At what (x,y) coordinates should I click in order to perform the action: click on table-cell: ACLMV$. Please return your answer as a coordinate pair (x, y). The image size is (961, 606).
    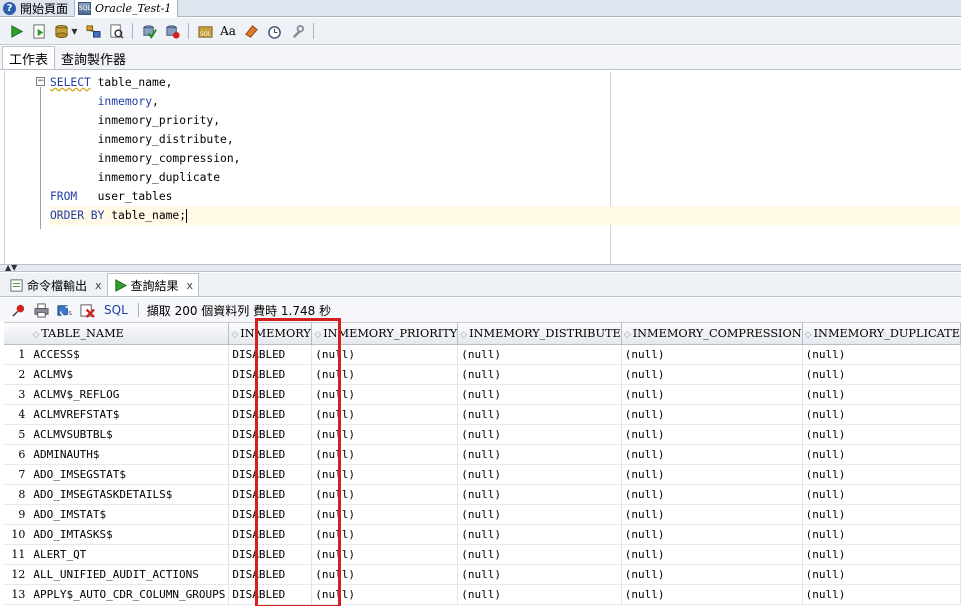
    Looking at the image, I should click on (130, 374).